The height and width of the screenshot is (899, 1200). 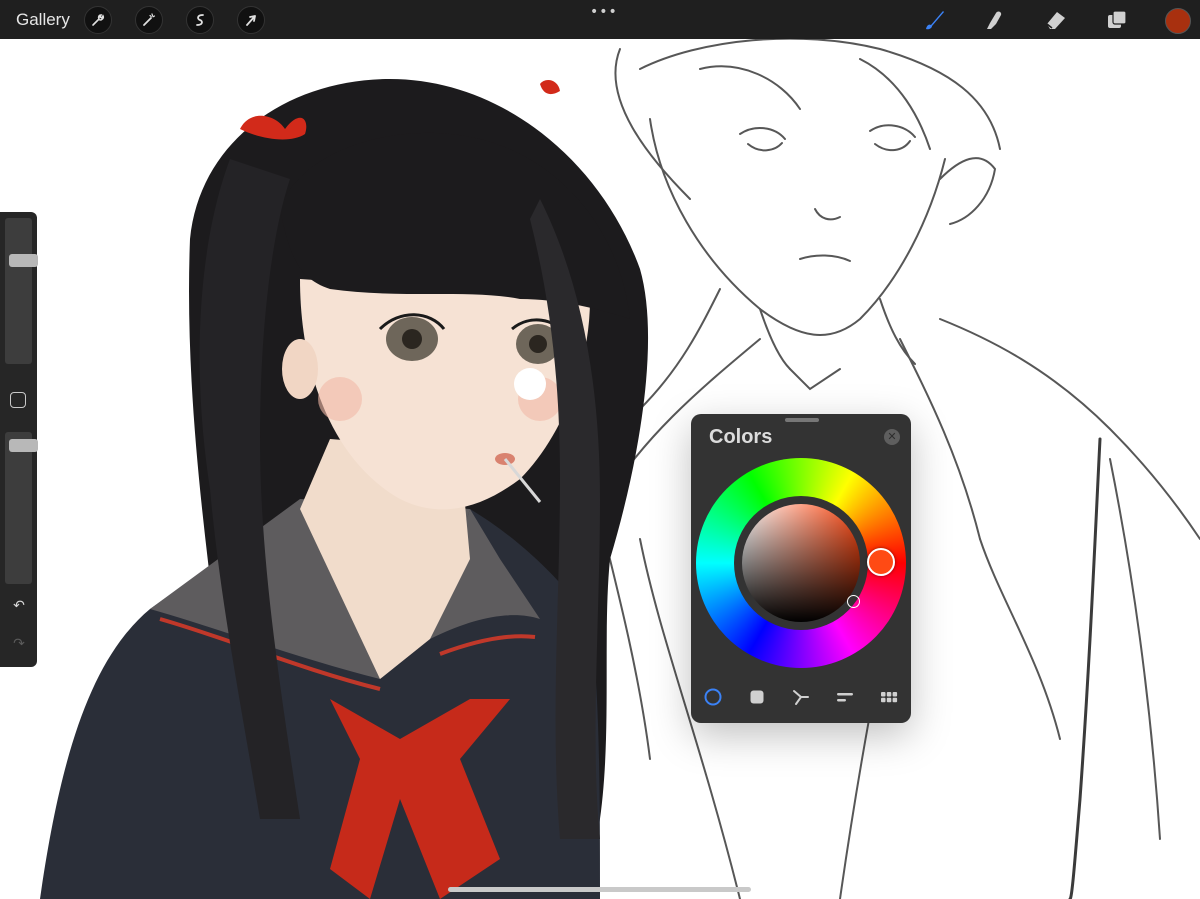 I want to click on smudge-finger-icon, so click(x=994, y=20).